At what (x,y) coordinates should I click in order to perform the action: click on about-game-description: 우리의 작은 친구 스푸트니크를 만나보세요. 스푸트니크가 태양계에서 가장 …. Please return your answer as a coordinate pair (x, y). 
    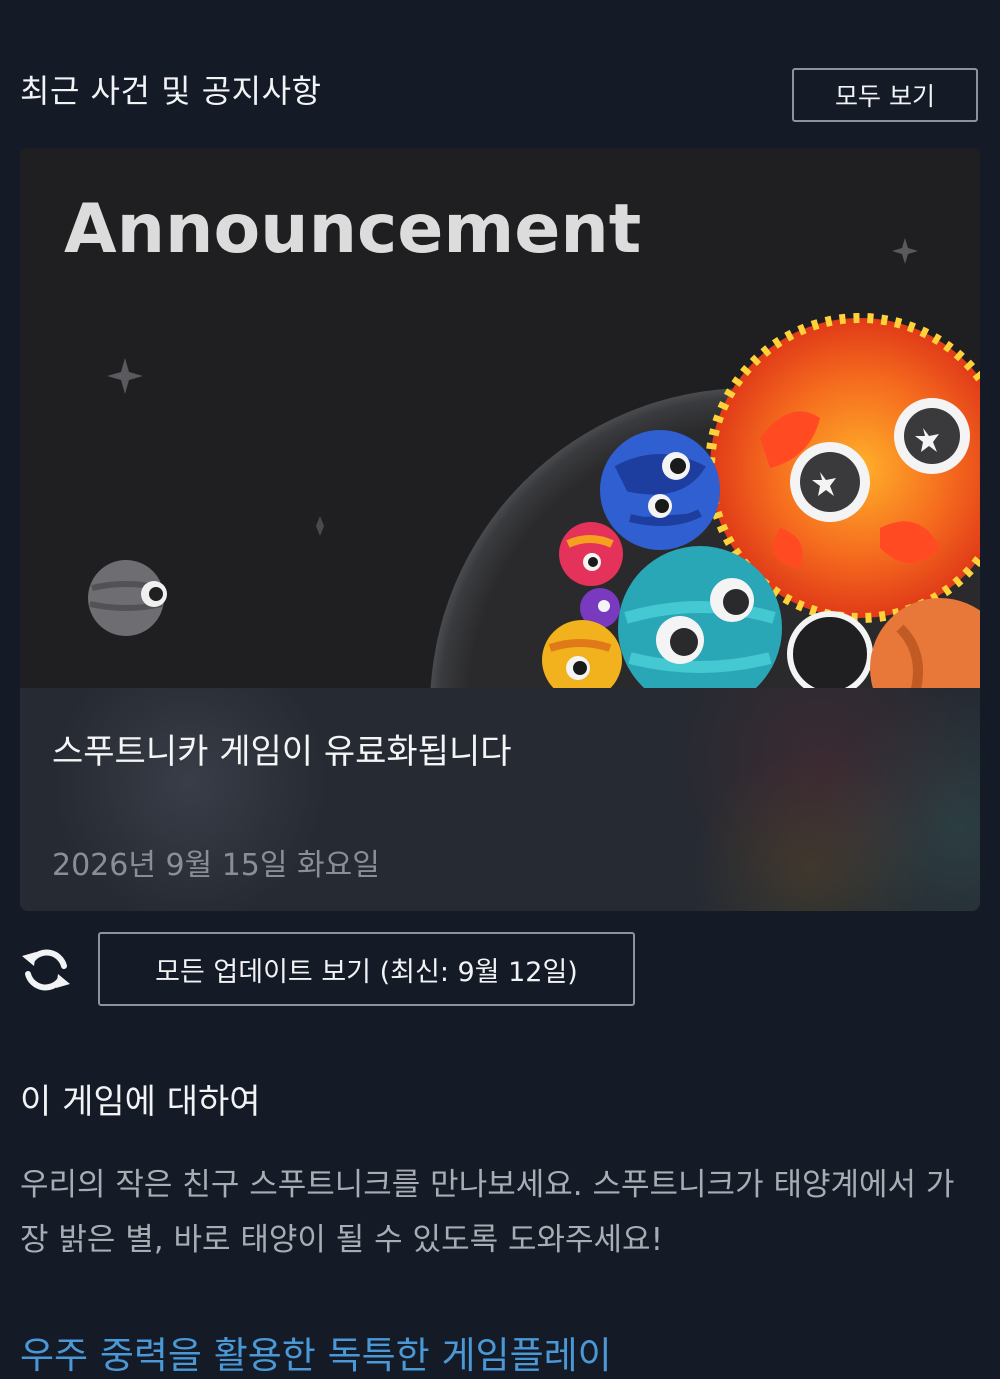
    Looking at the image, I should click on (487, 1212).